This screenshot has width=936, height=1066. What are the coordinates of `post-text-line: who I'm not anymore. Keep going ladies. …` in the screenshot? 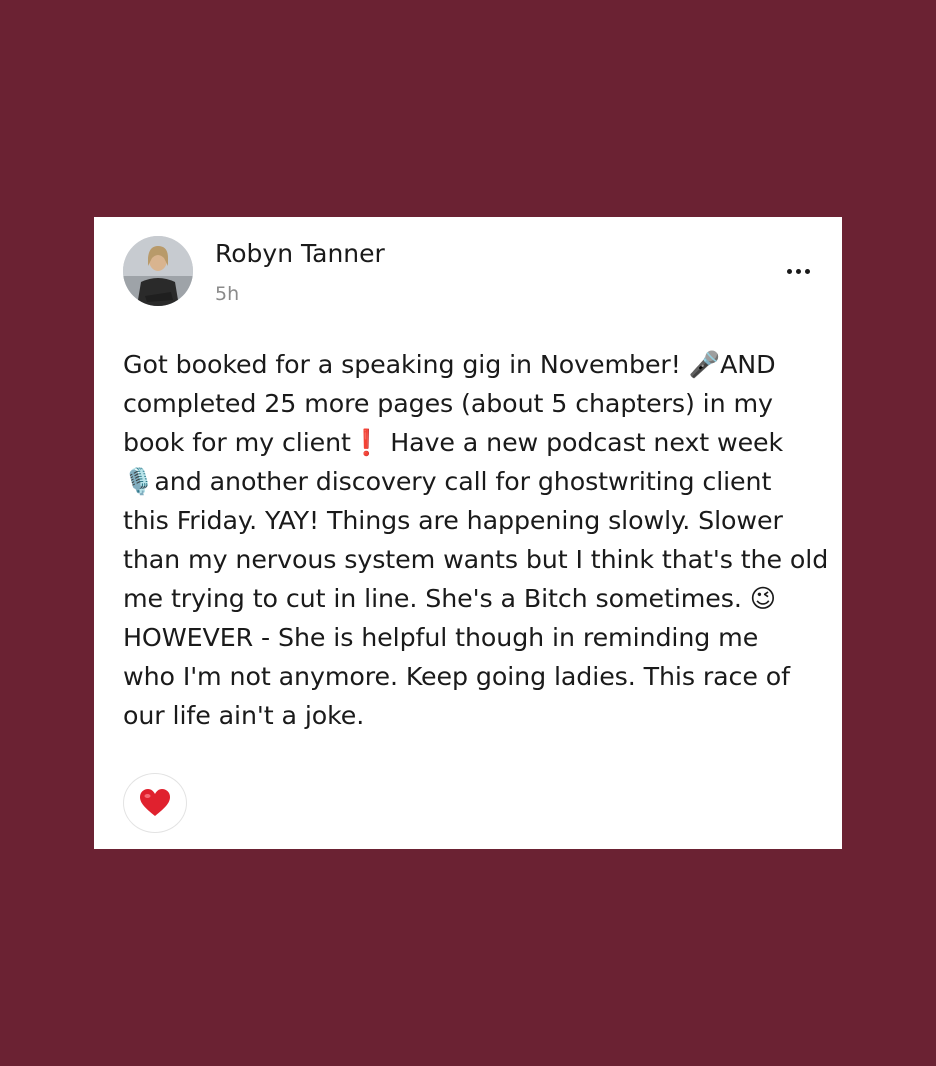 It's located at (456, 676).